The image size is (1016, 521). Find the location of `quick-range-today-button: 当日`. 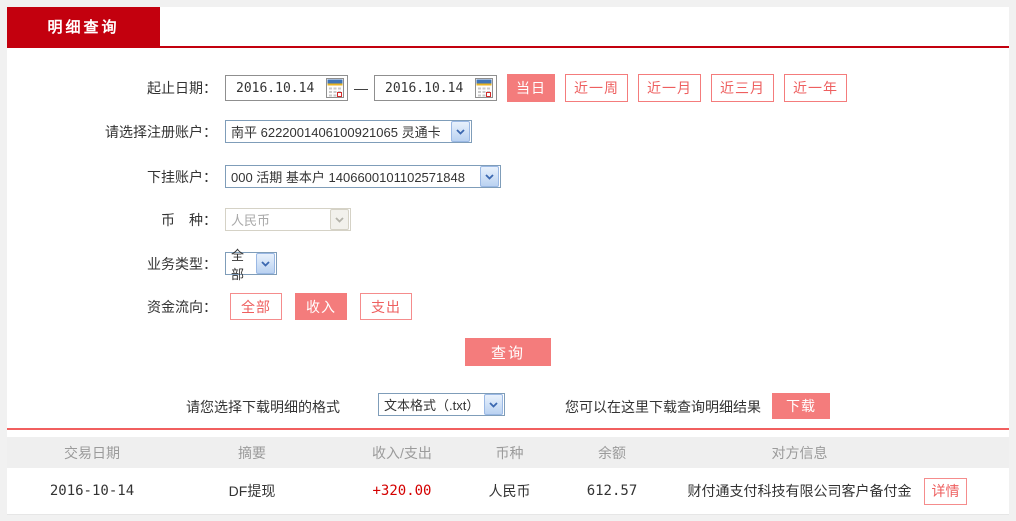

quick-range-today-button: 当日 is located at coordinates (531, 88).